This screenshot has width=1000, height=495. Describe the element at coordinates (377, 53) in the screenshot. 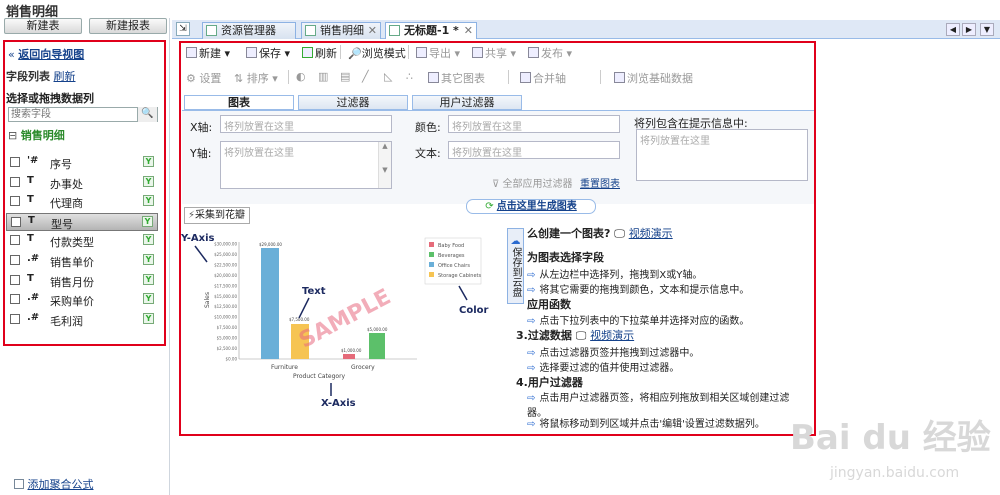

I see `browse-mode-button: 🔎浏览模式` at that location.